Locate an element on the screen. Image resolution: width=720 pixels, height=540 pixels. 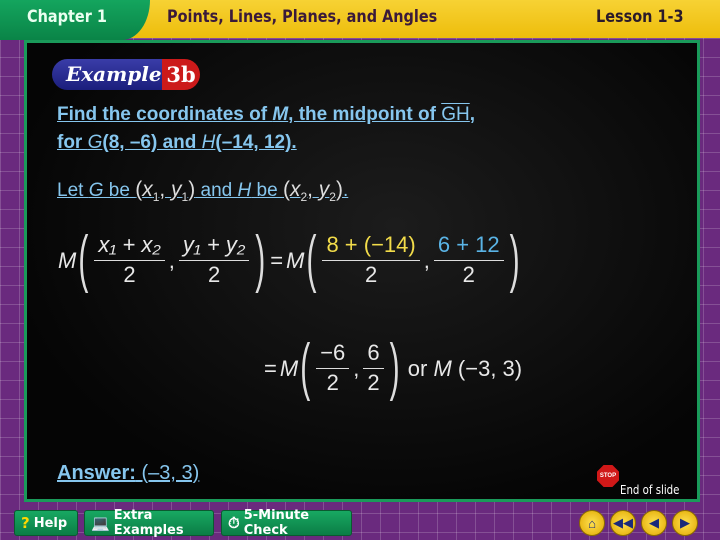
chapter-label: Chapter 1 is located at coordinates (67, 17).